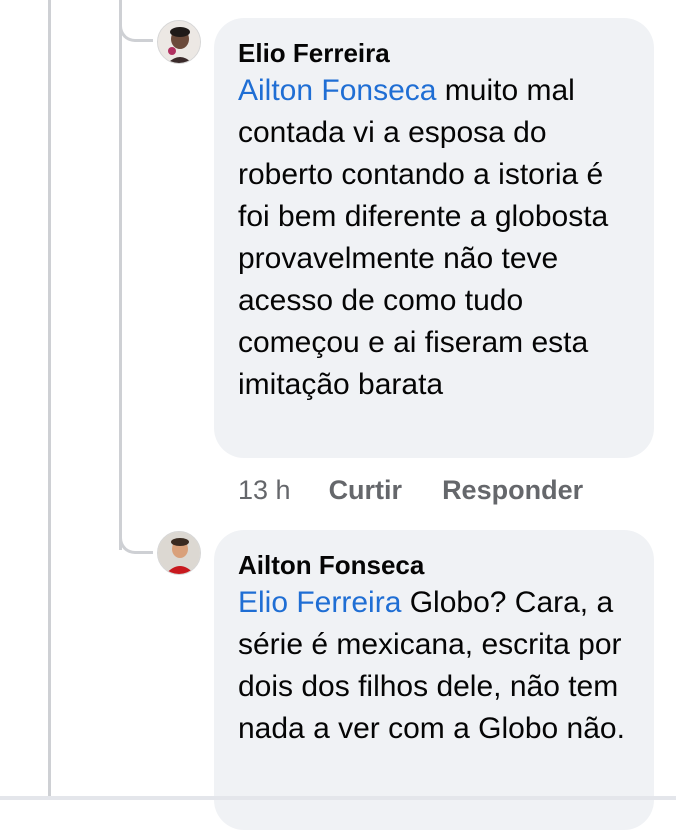 The width and height of the screenshot is (676, 830). Describe the element at coordinates (337, 90) in the screenshot. I see `mention-link: Ailton Fonseca` at that location.